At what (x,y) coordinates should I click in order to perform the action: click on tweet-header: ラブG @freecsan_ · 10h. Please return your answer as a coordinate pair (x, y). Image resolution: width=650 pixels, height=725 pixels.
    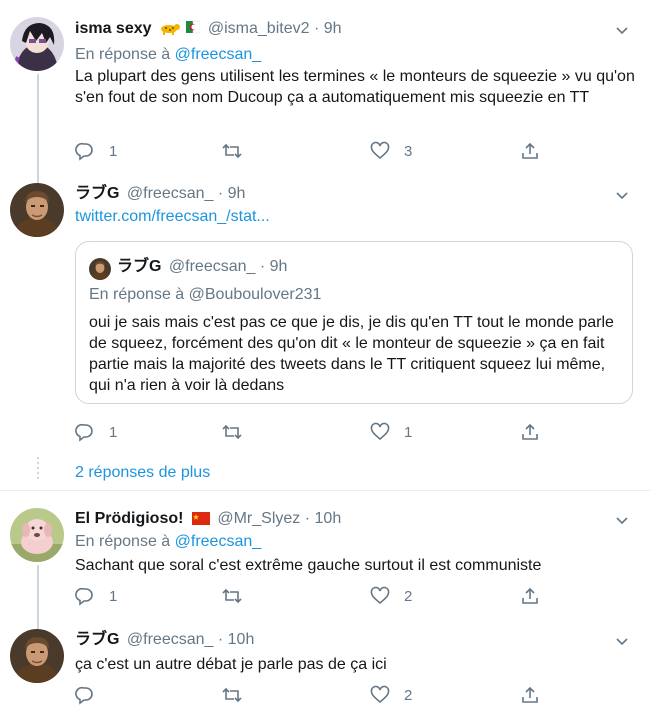
    Looking at the image, I should click on (164, 640).